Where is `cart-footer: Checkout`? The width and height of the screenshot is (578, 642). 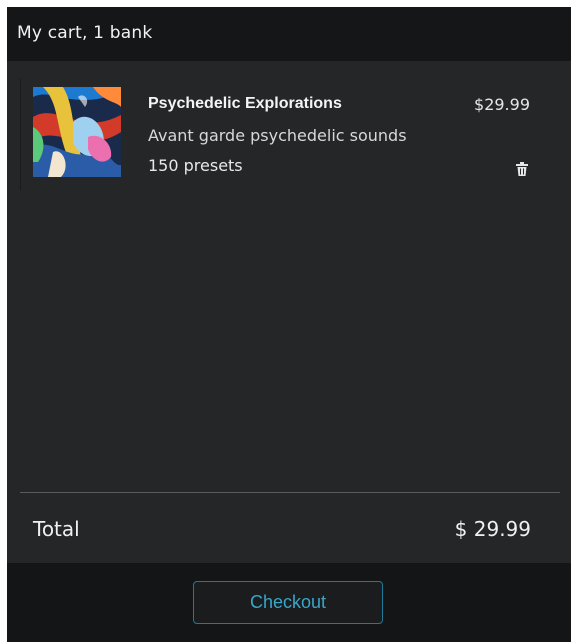
cart-footer: Checkout is located at coordinates (289, 602).